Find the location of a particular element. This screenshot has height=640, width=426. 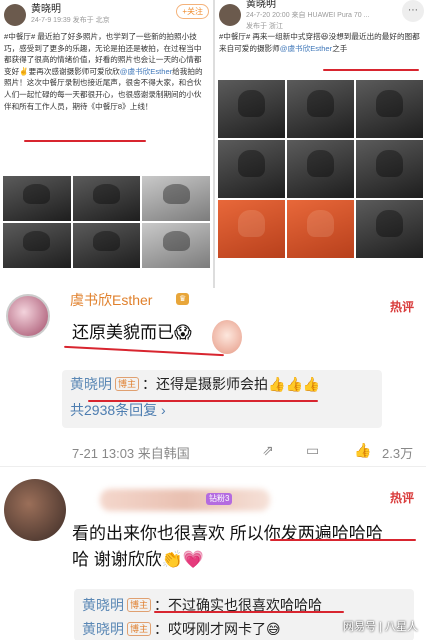

like-count: 2.3万 is located at coordinates (398, 453).